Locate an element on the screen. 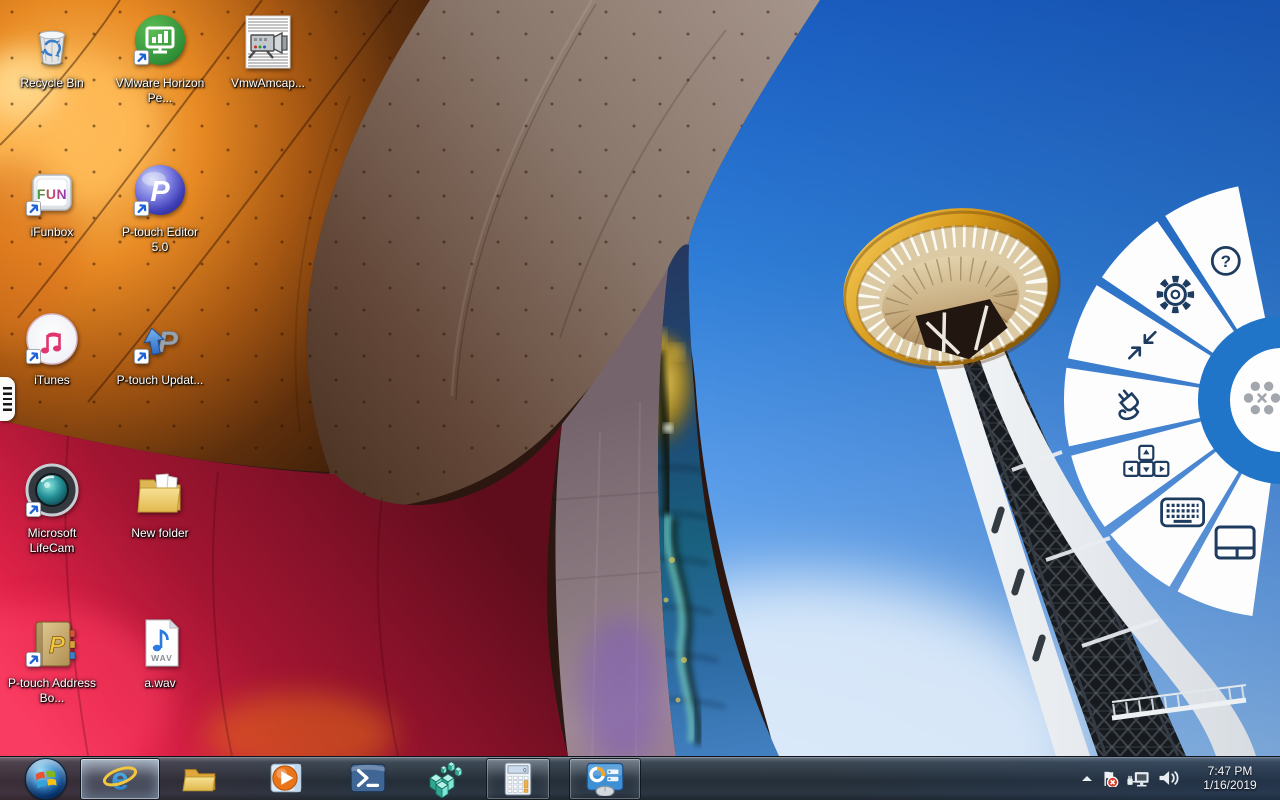 This screenshot has height=800, width=1280. desktop-icon-new-folder: New folder is located at coordinates (160, 500).